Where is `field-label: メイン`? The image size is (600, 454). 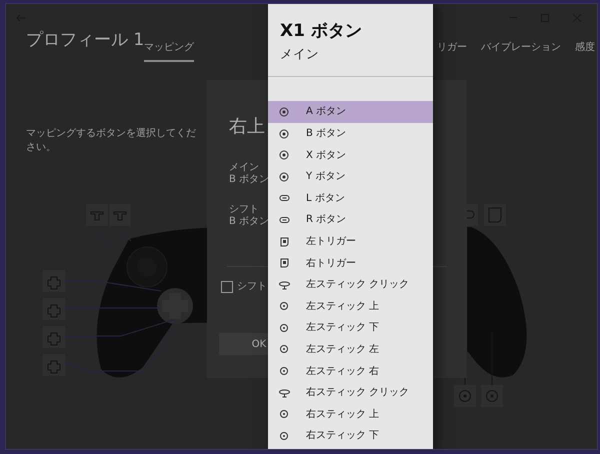
field-label: メイン is located at coordinates (244, 168).